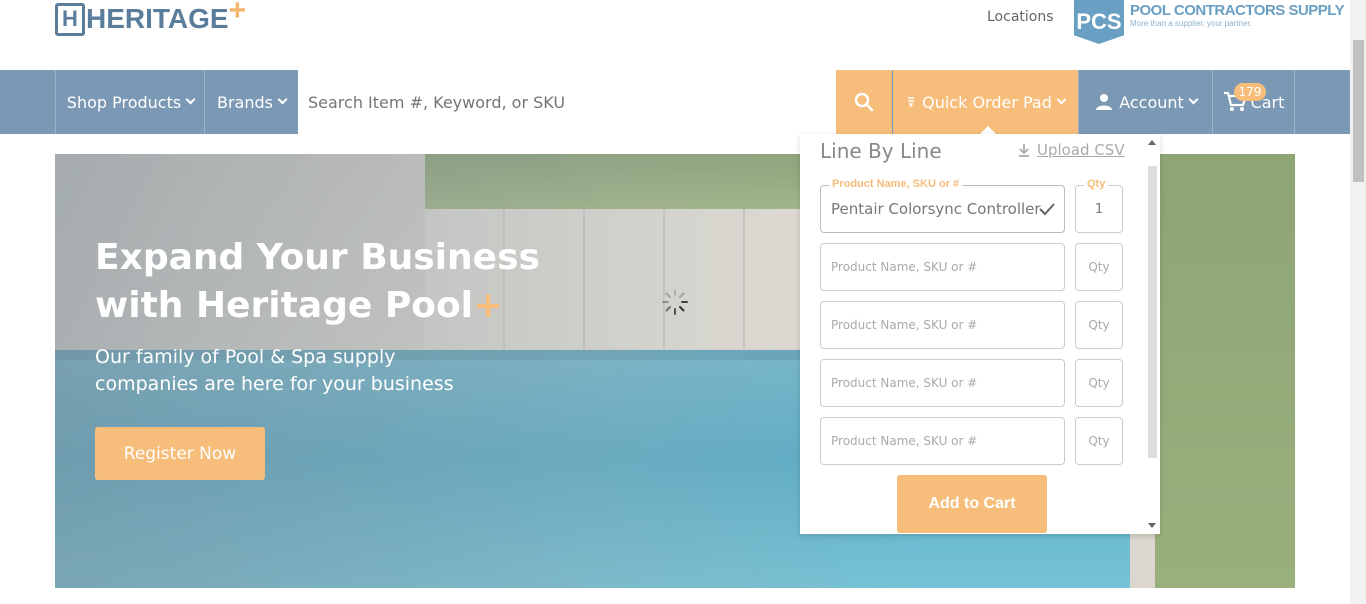 Image resolution: width=1366 pixels, height=604 pixels. Describe the element at coordinates (1081, 150) in the screenshot. I see `upload-csv-label: Upload CSV` at that location.